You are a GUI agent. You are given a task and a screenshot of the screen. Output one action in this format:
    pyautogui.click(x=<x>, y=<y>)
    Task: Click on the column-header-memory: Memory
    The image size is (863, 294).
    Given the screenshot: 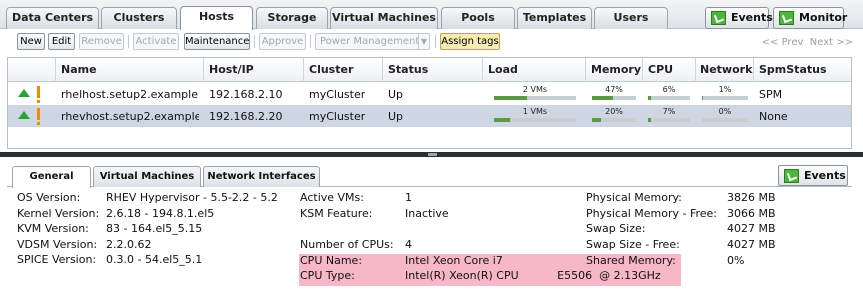 What is the action you would take?
    pyautogui.click(x=616, y=69)
    